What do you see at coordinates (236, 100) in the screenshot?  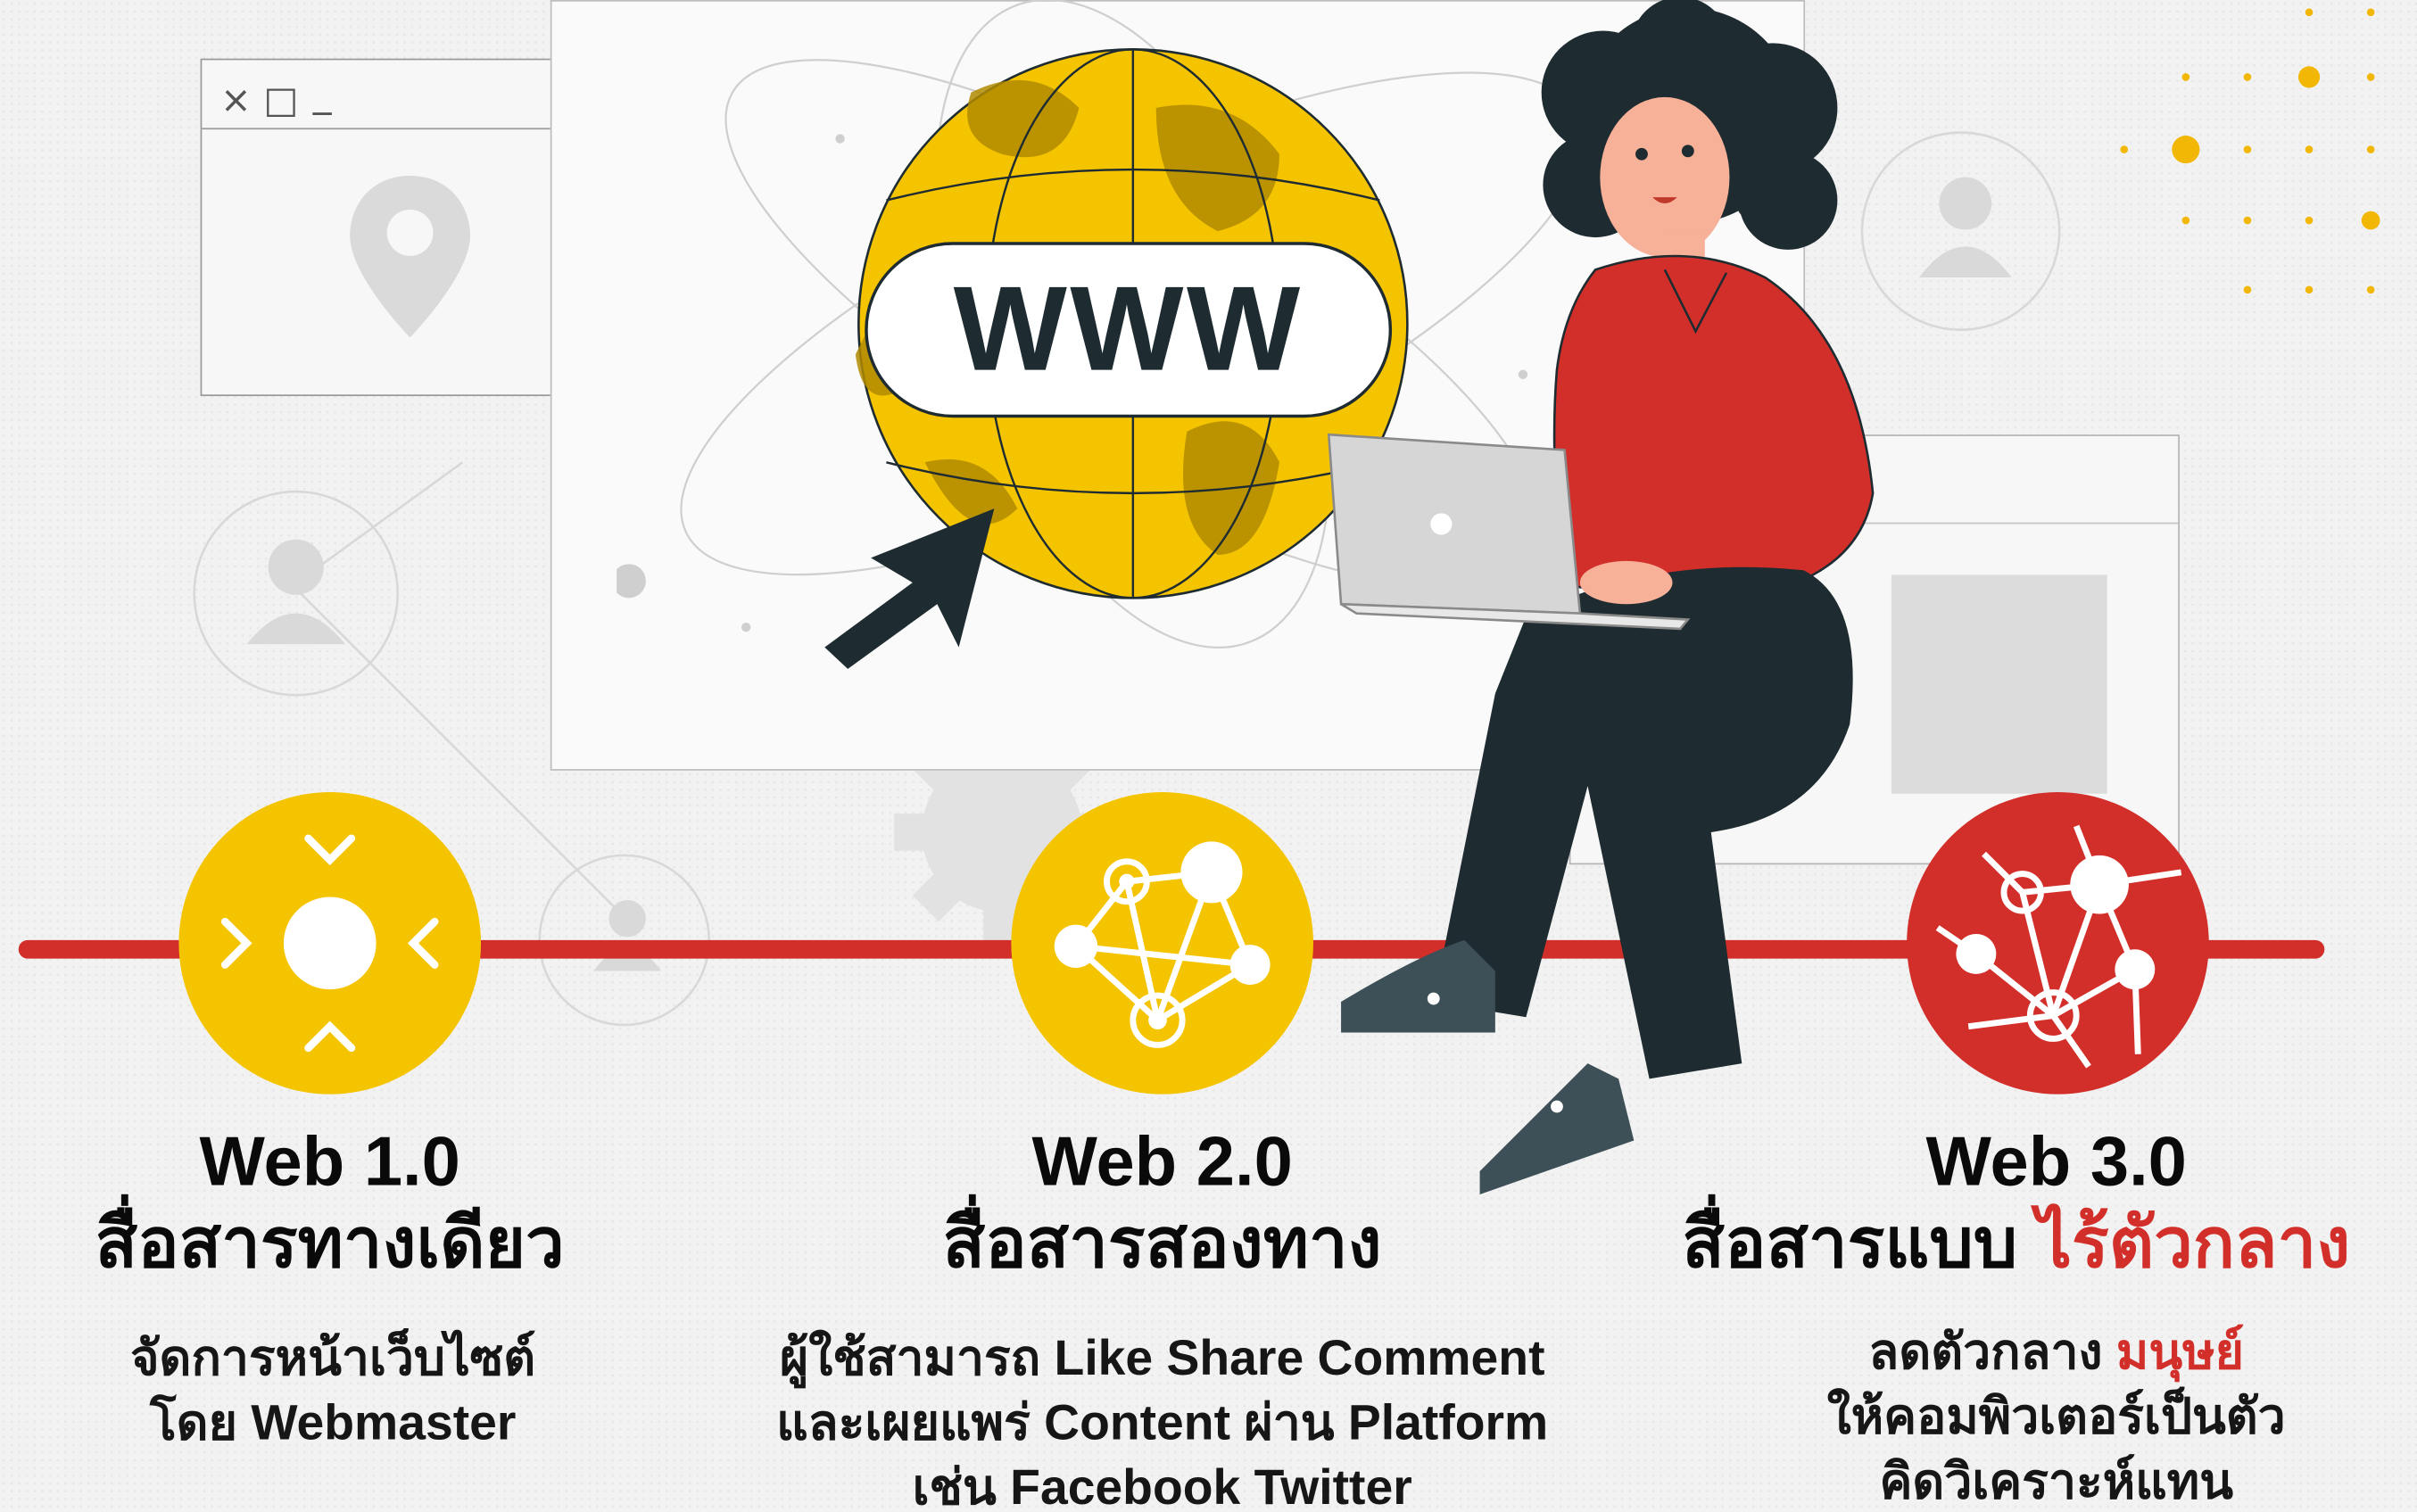 I see `close-icon: ×` at bounding box center [236, 100].